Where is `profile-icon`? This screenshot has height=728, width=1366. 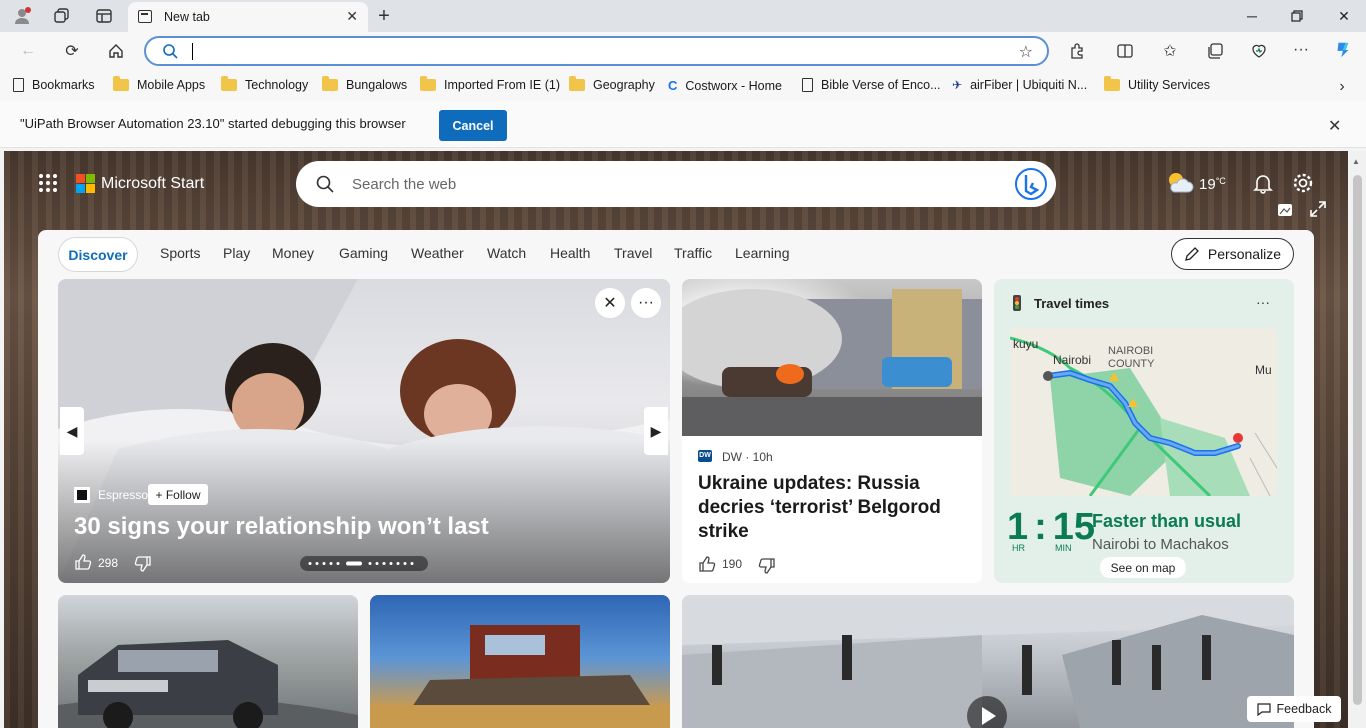
profile-icon is located at coordinates (22, 16).